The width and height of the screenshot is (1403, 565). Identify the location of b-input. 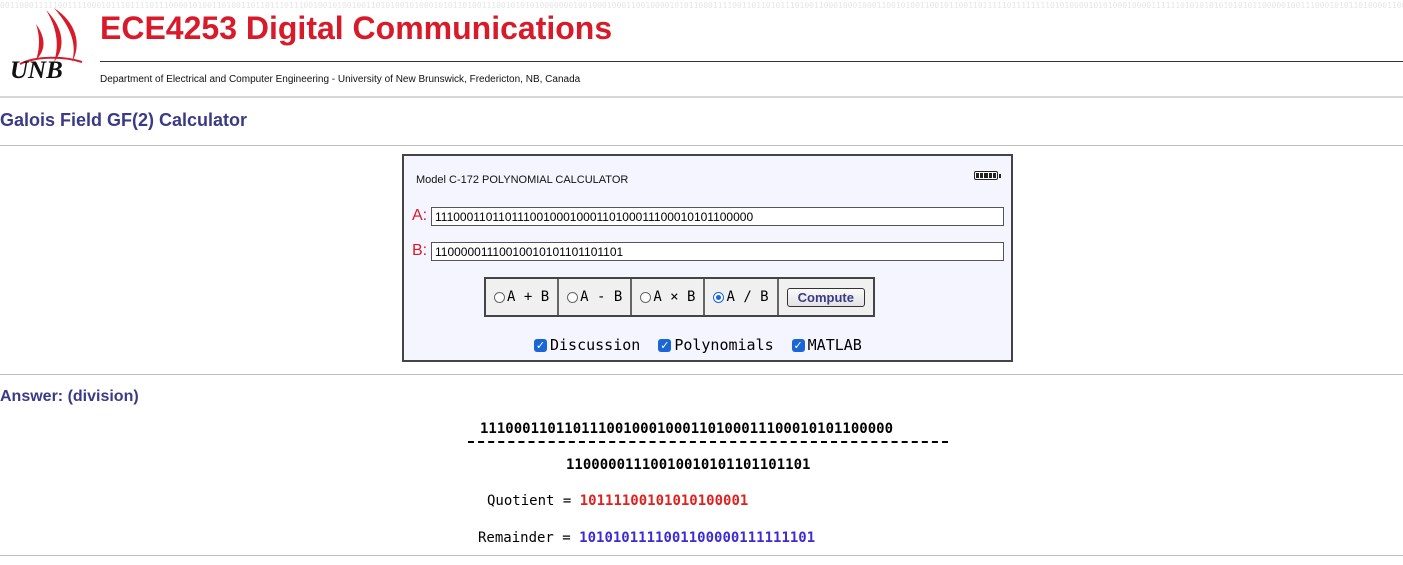
(717, 251).